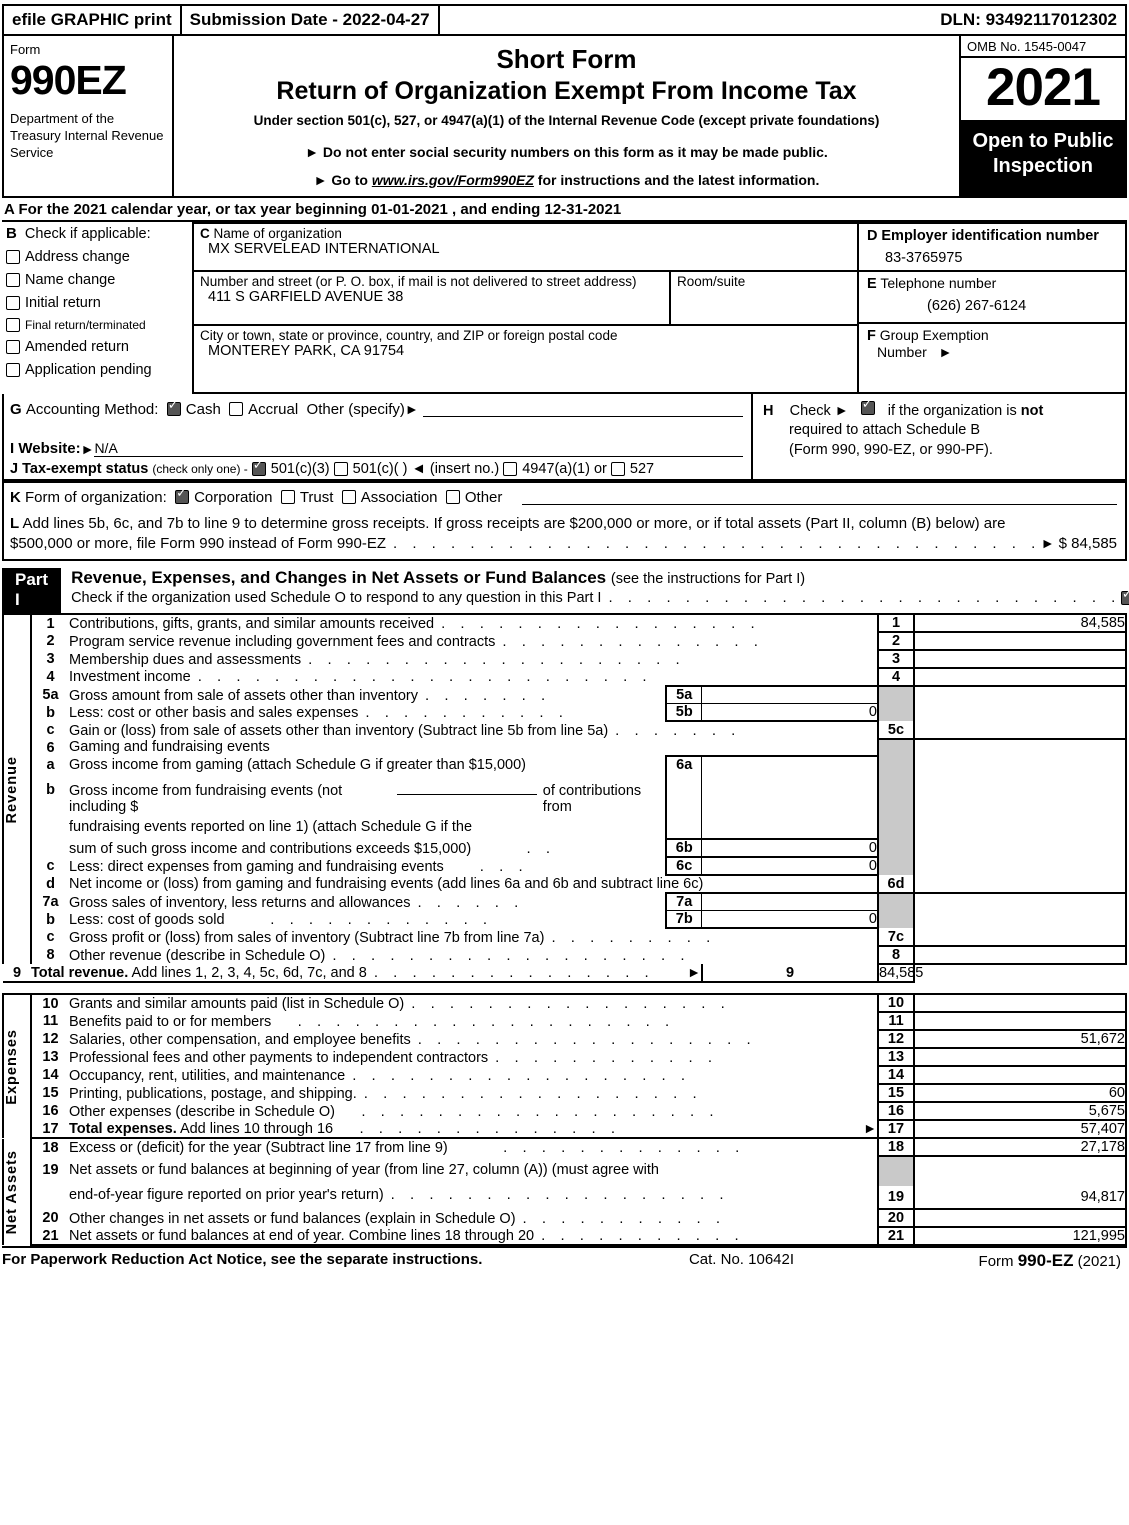 This screenshot has width=1129, height=1525. I want to click on checkbox-accrual-icon, so click(236, 409).